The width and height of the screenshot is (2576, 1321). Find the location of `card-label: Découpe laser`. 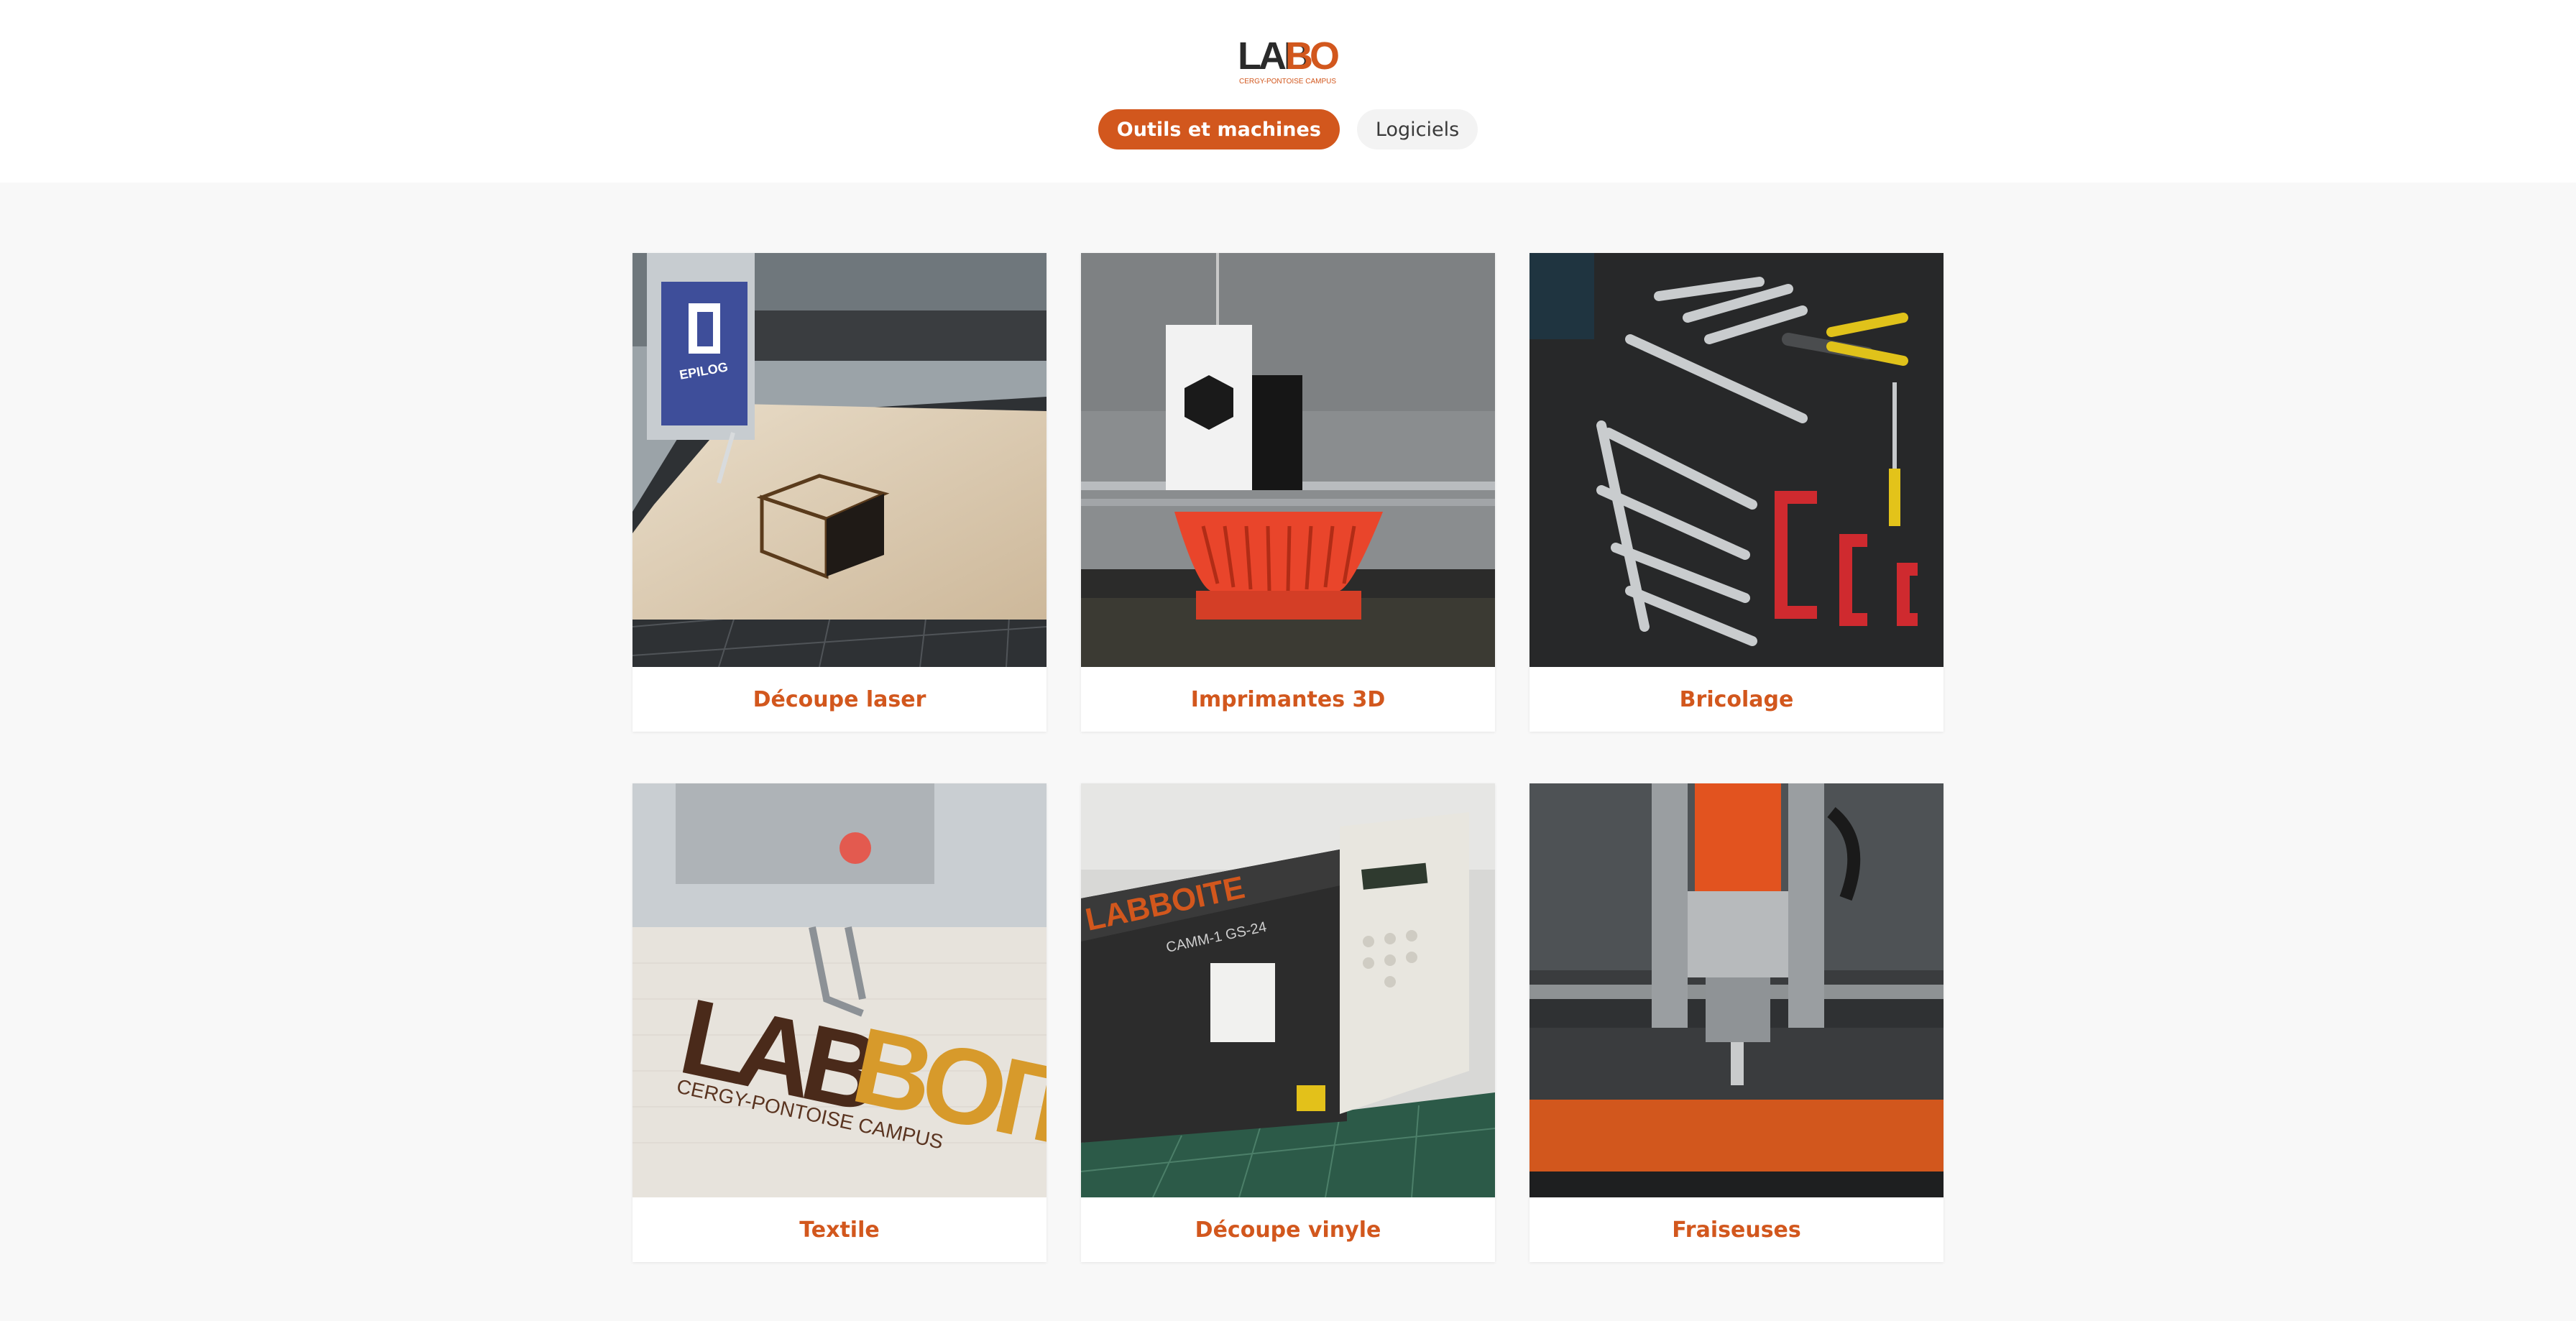

card-label: Découpe laser is located at coordinates (839, 699).